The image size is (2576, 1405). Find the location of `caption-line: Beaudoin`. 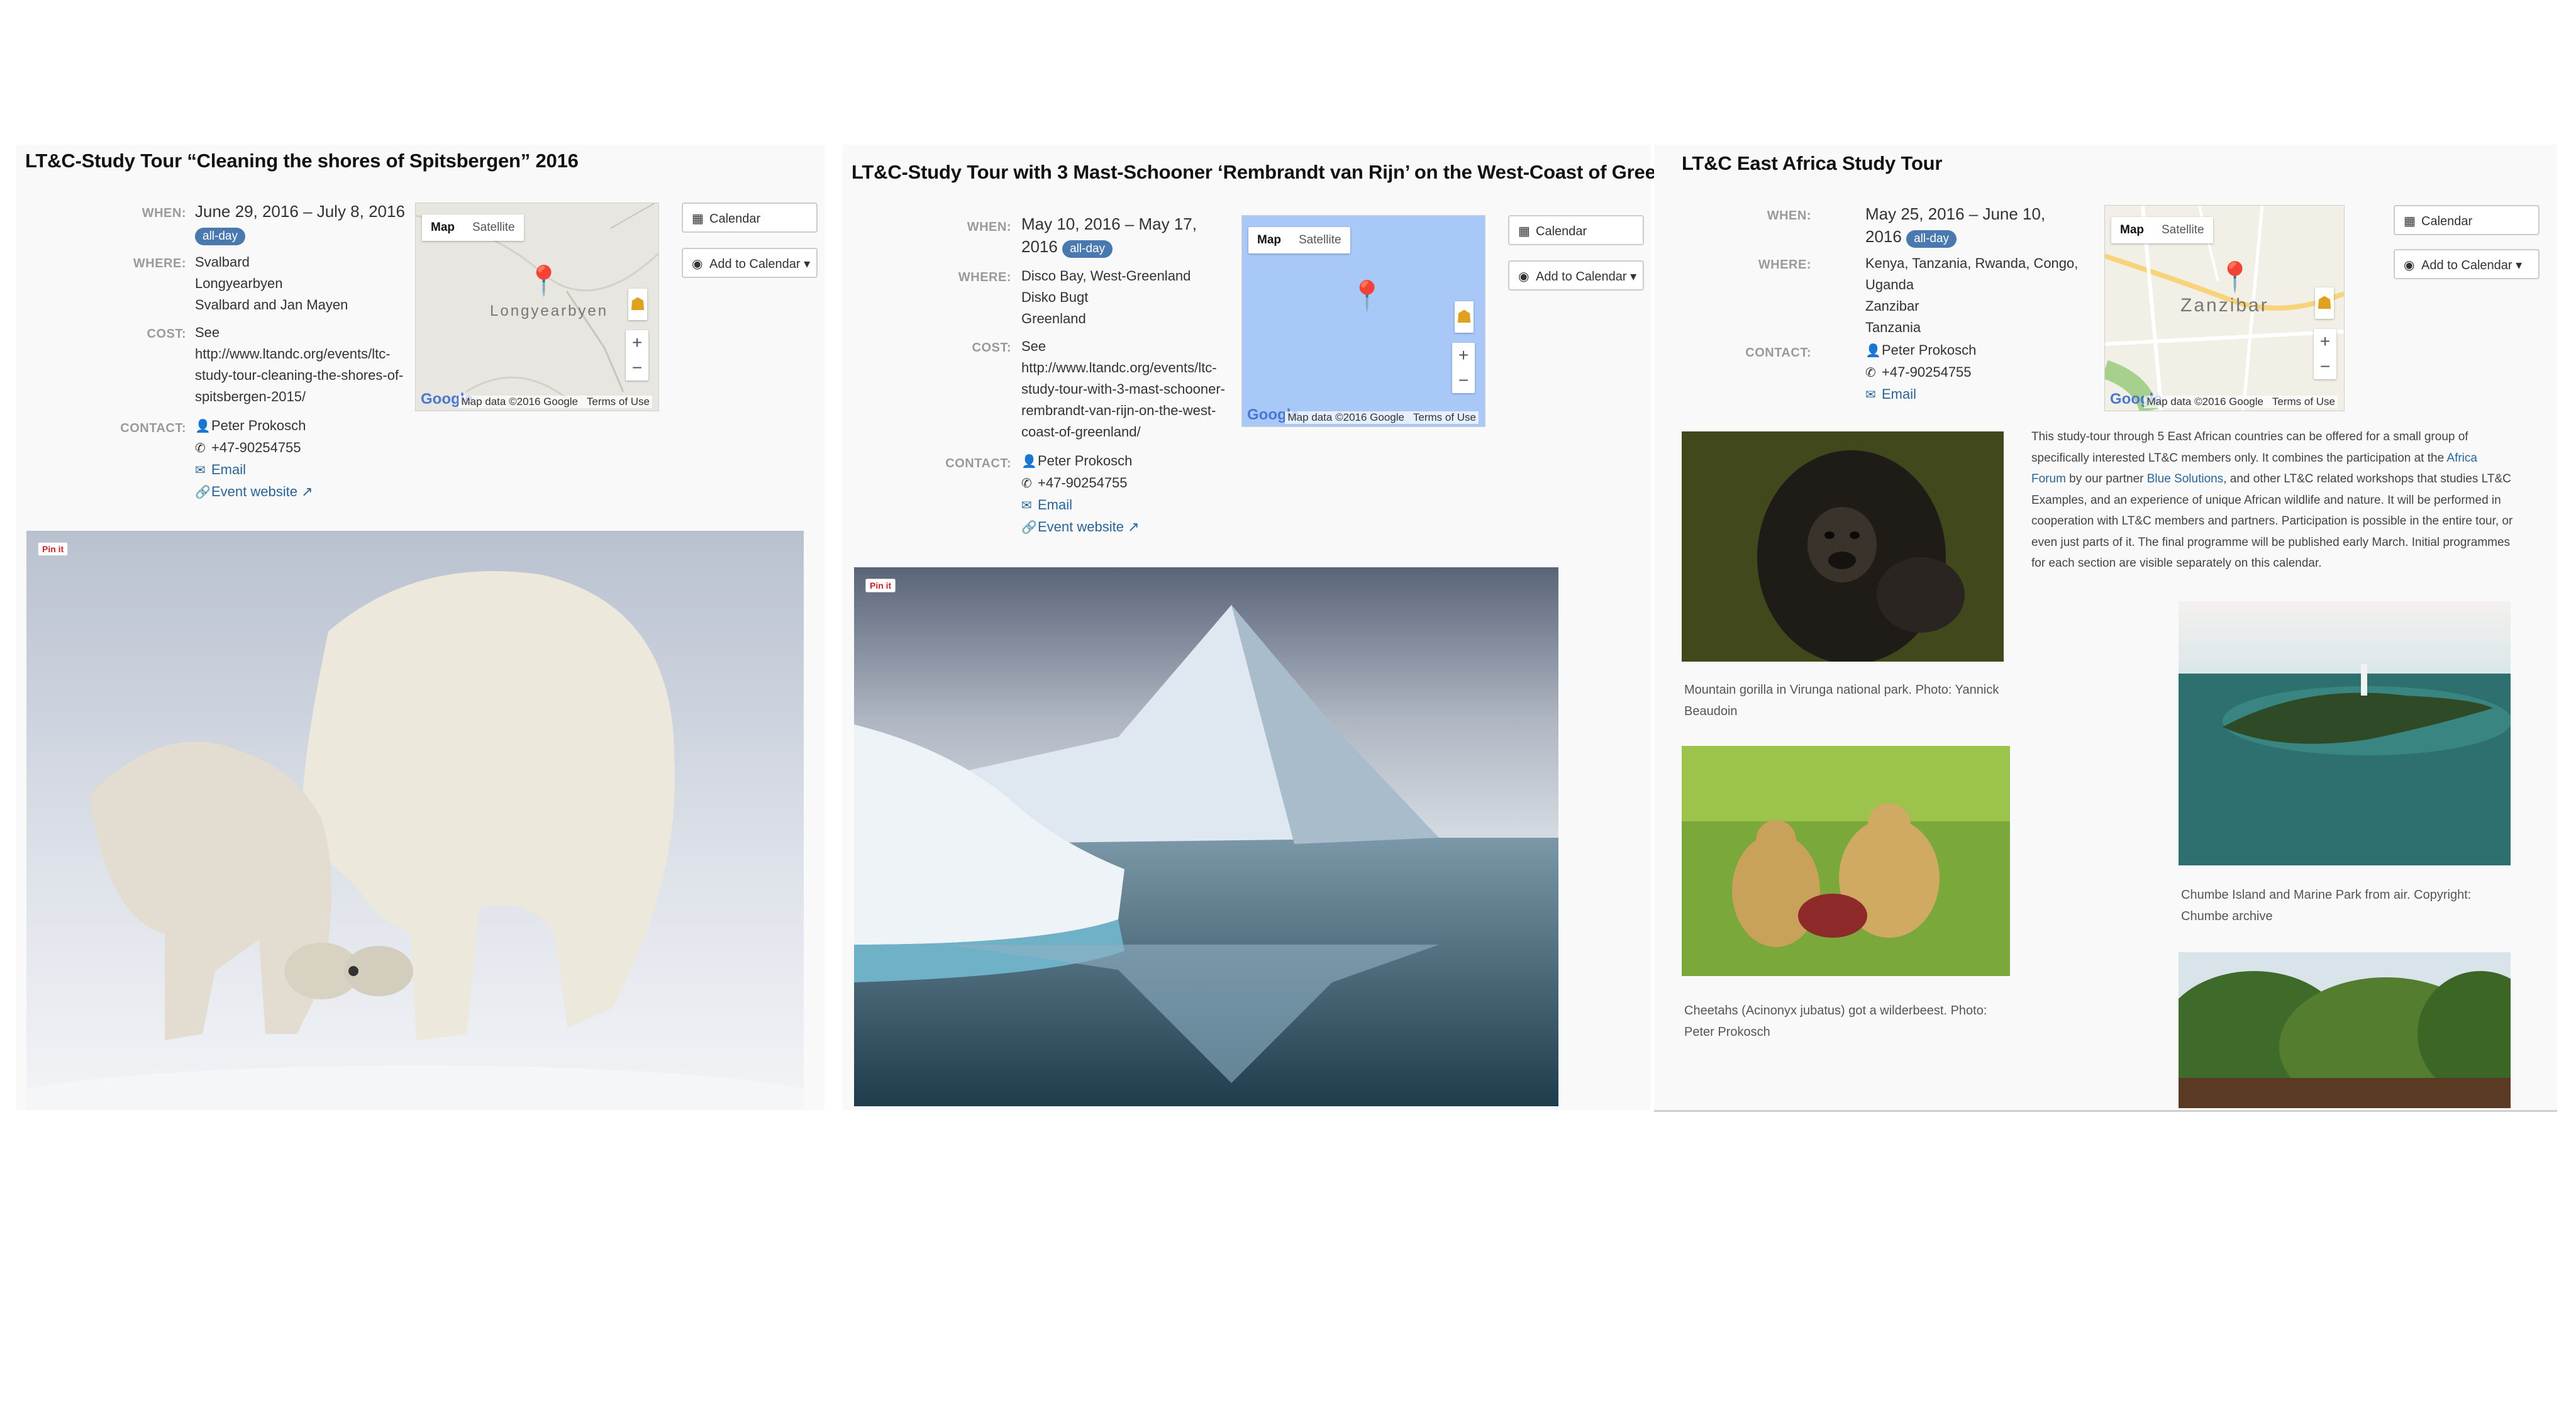

caption-line: Beaudoin is located at coordinates (1711, 711).